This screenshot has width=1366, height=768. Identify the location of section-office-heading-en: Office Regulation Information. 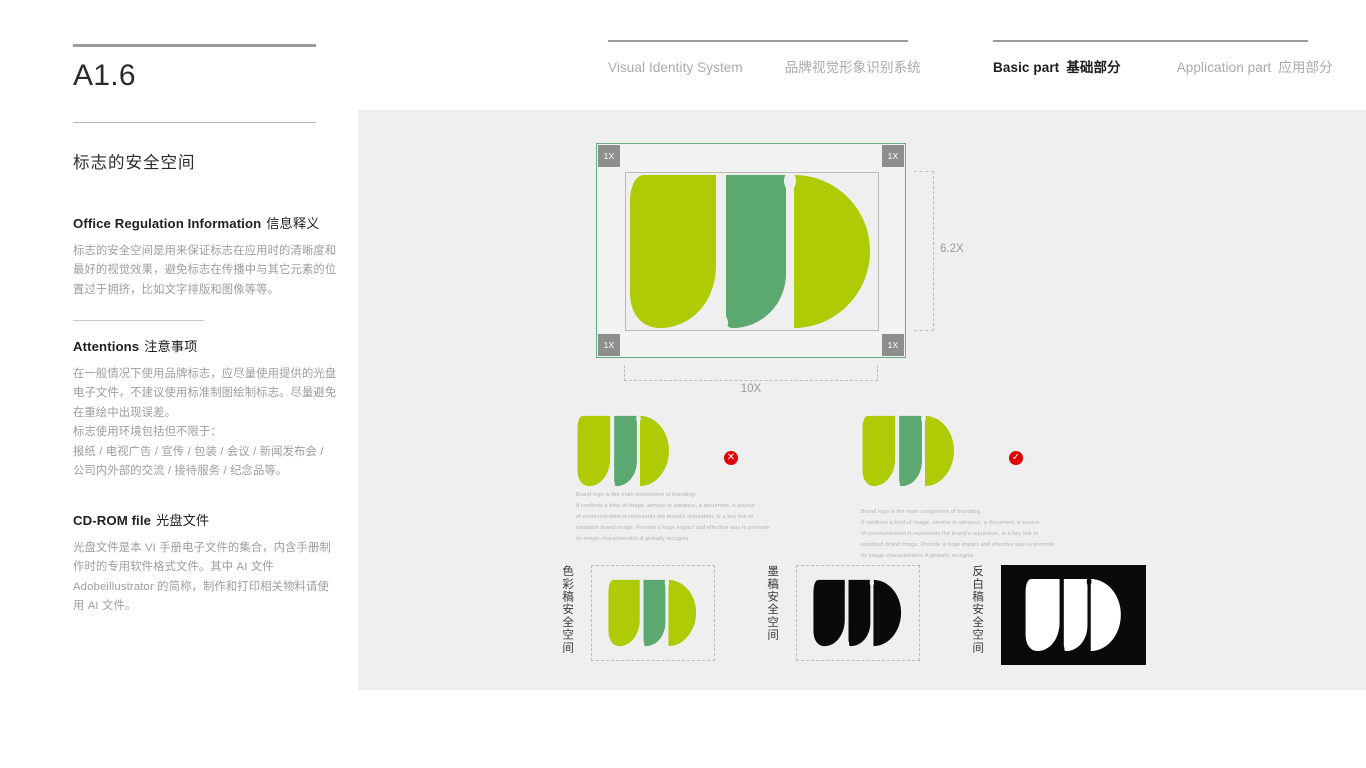
(167, 223).